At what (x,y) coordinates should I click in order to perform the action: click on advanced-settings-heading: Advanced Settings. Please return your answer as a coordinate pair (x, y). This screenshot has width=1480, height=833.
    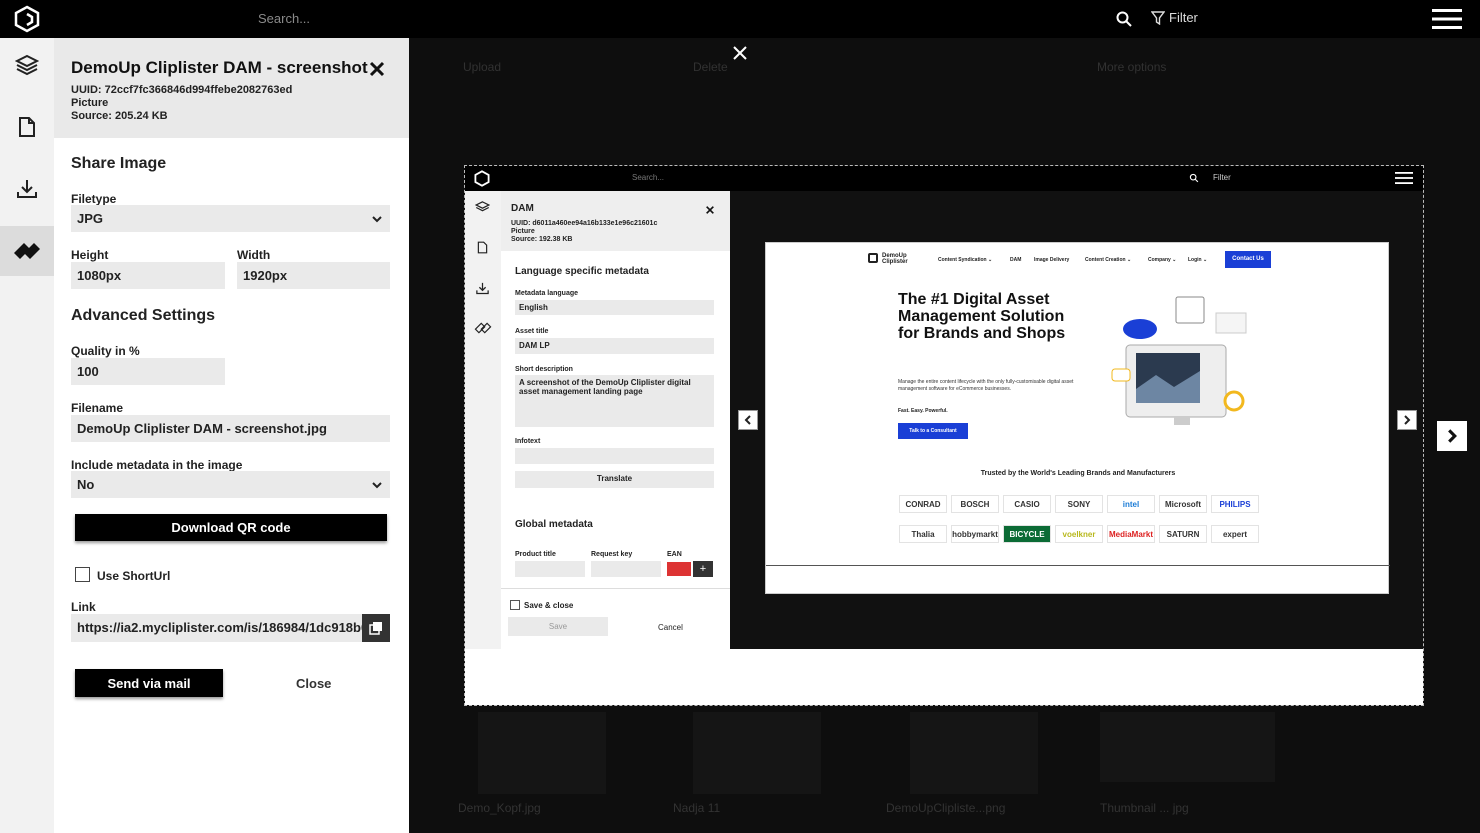
    Looking at the image, I should click on (143, 315).